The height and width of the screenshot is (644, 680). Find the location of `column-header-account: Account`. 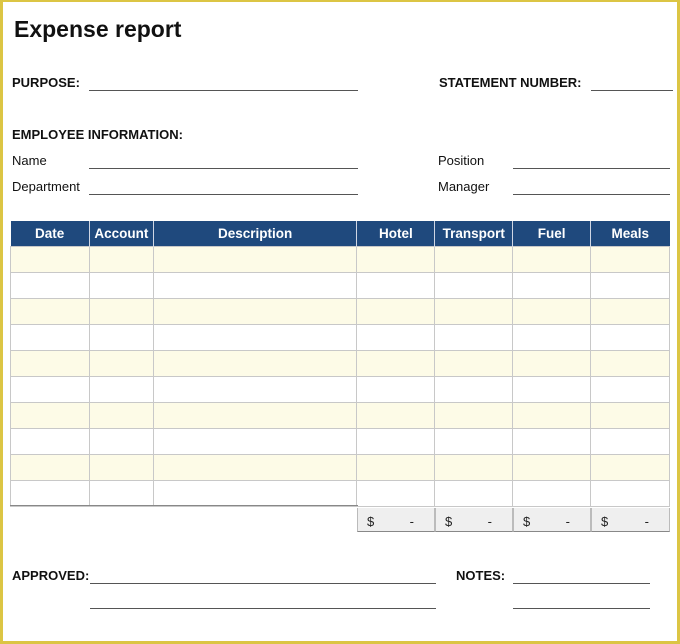

column-header-account: Account is located at coordinates (121, 233).